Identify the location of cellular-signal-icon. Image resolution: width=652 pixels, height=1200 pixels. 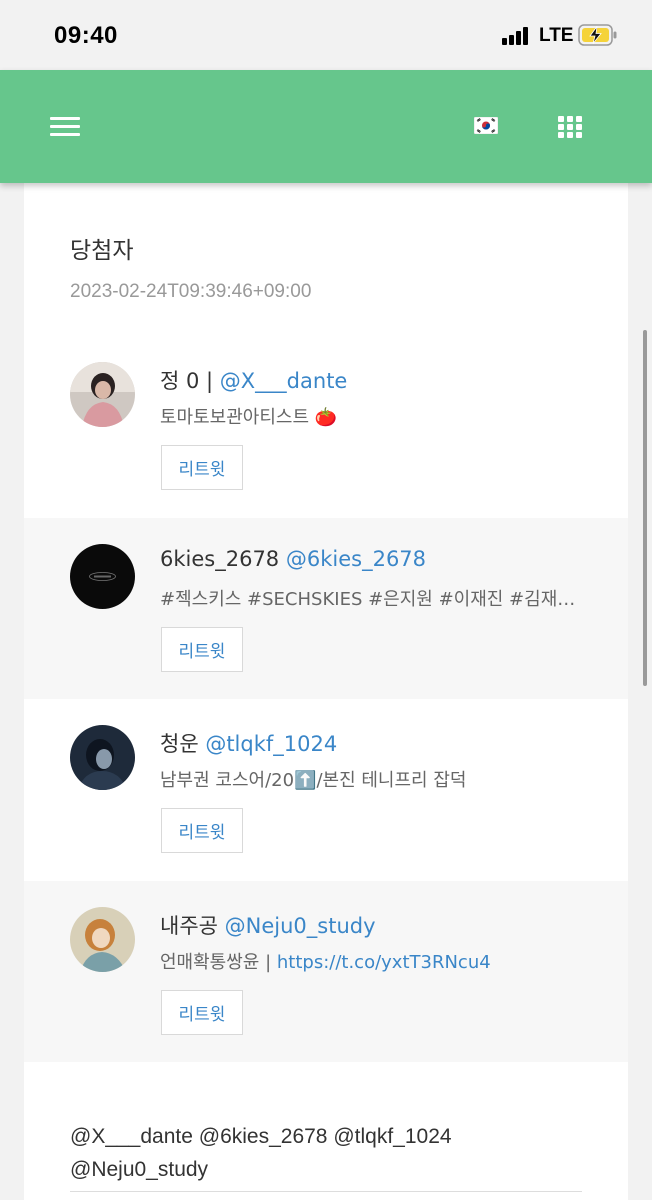
(517, 35).